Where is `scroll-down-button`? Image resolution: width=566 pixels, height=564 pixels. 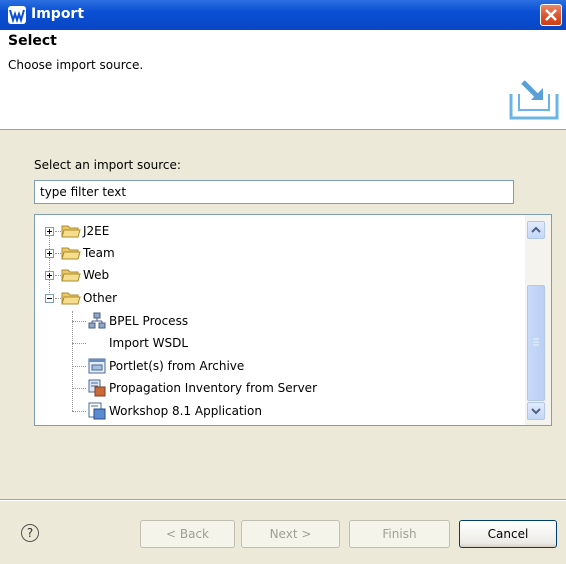 scroll-down-button is located at coordinates (536, 411).